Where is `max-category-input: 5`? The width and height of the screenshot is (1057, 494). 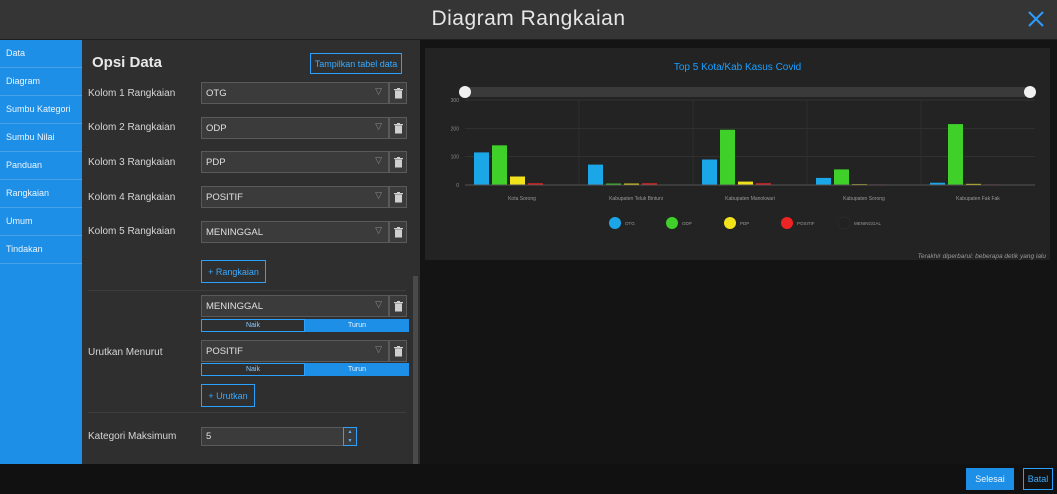 max-category-input: 5 is located at coordinates (279, 436).